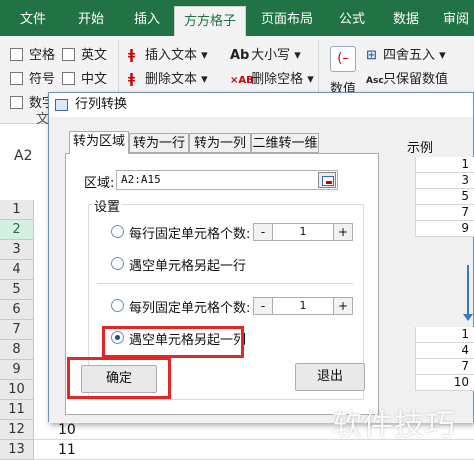 The image size is (474, 460). I want to click on range-label: 区域:, so click(99, 183).